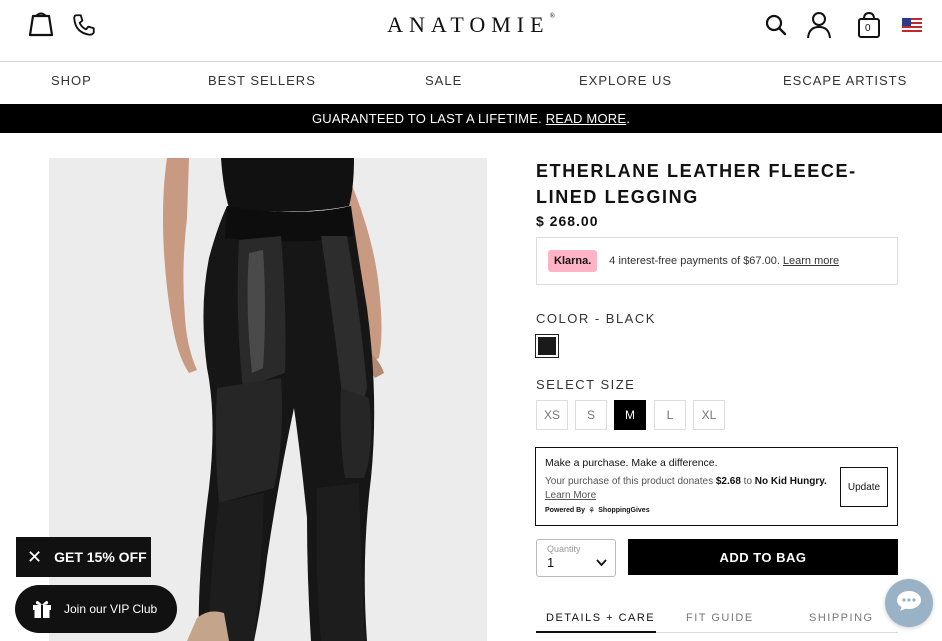  I want to click on nav-item-escape-artists: ESCAPE ARTISTS, so click(845, 80).